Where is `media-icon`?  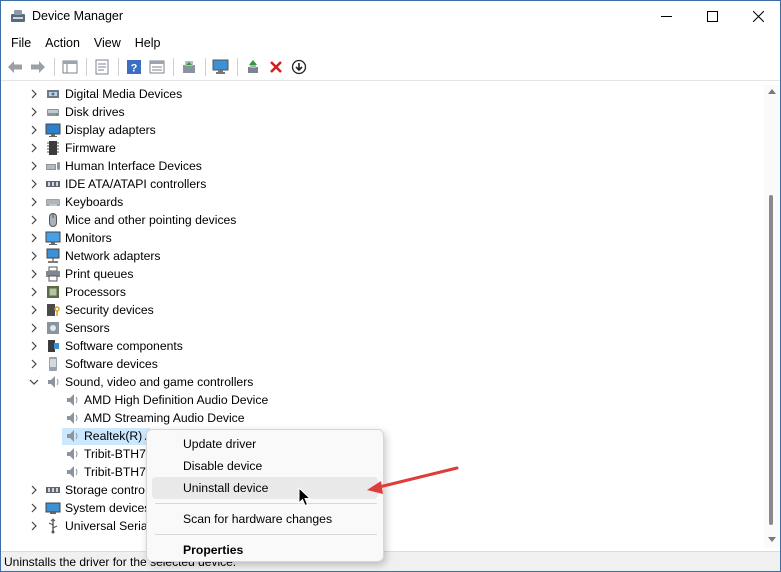 media-icon is located at coordinates (53, 94).